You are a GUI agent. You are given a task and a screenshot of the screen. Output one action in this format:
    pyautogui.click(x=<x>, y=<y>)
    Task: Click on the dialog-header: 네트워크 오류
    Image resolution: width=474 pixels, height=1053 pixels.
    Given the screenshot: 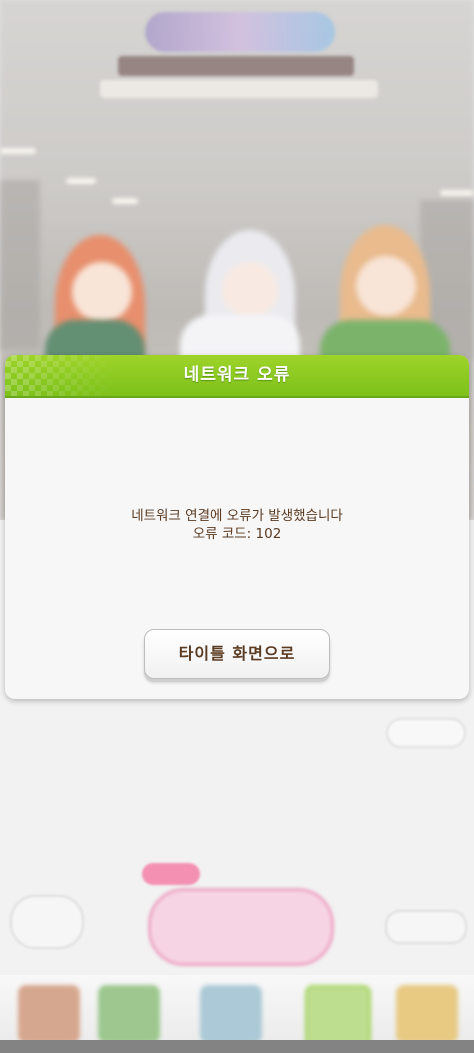 What is the action you would take?
    pyautogui.click(x=237, y=376)
    